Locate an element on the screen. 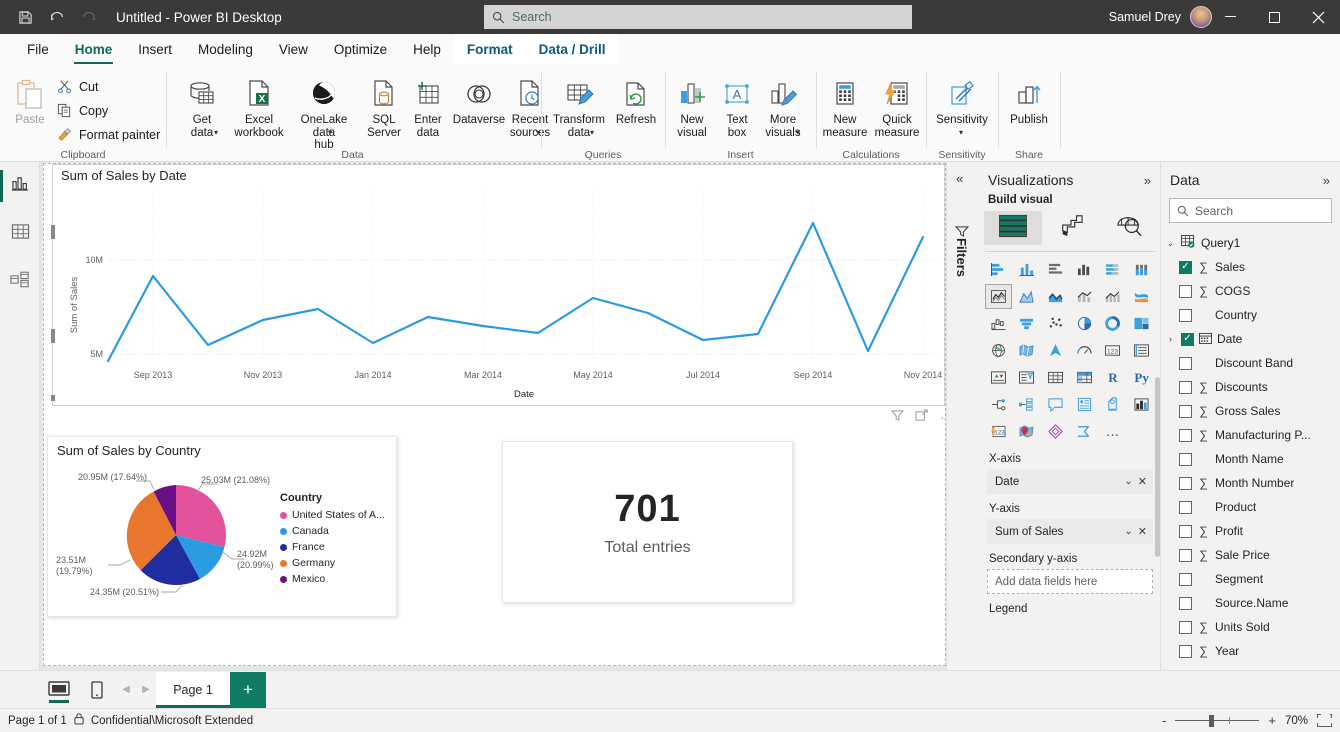 Image resolution: width=1340 pixels, height=732 pixels. viz-area-chart-icon is located at coordinates (1027, 296).